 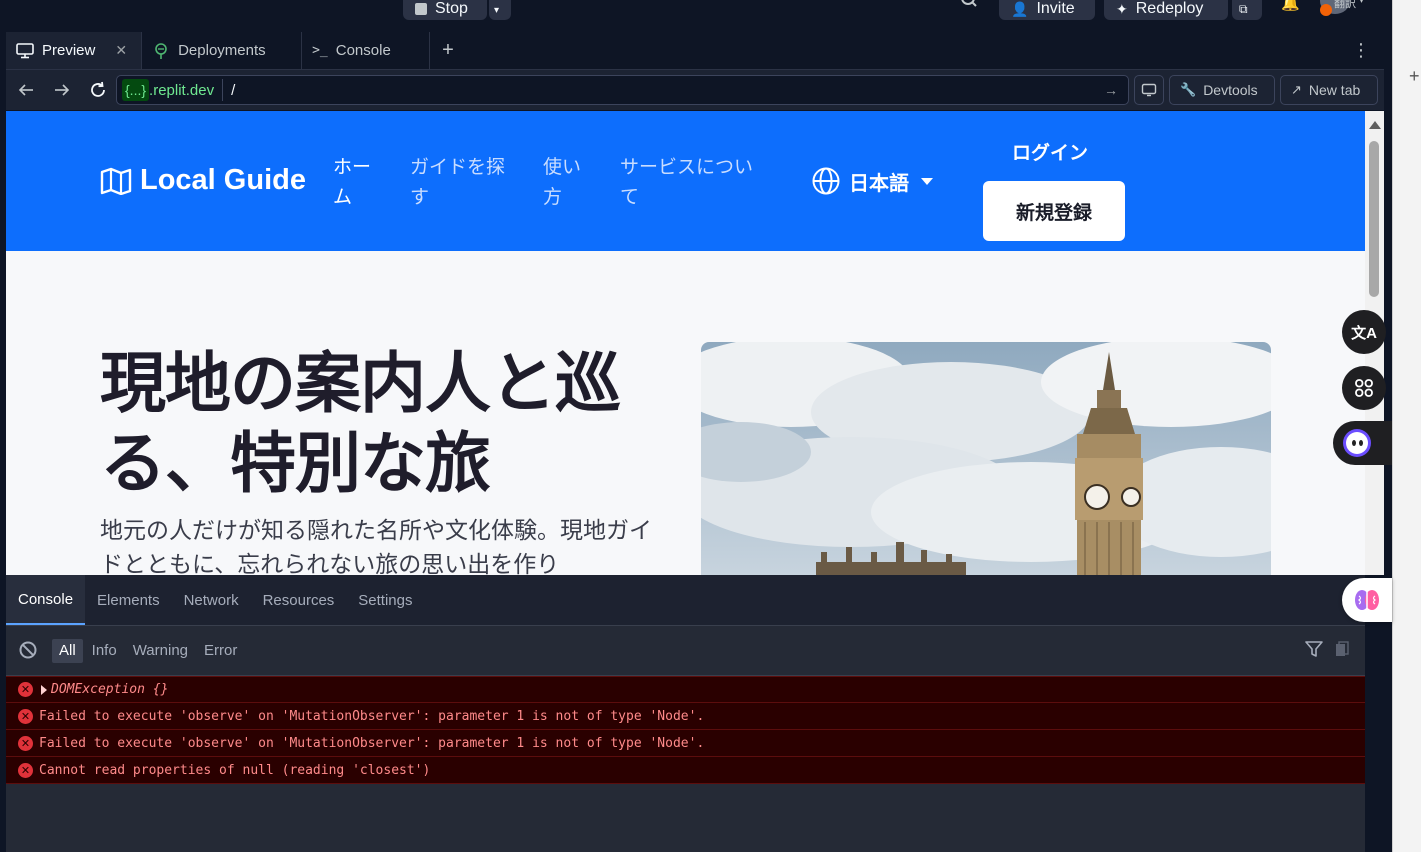 I want to click on nav-home-line2: ム, so click(x=343, y=197).